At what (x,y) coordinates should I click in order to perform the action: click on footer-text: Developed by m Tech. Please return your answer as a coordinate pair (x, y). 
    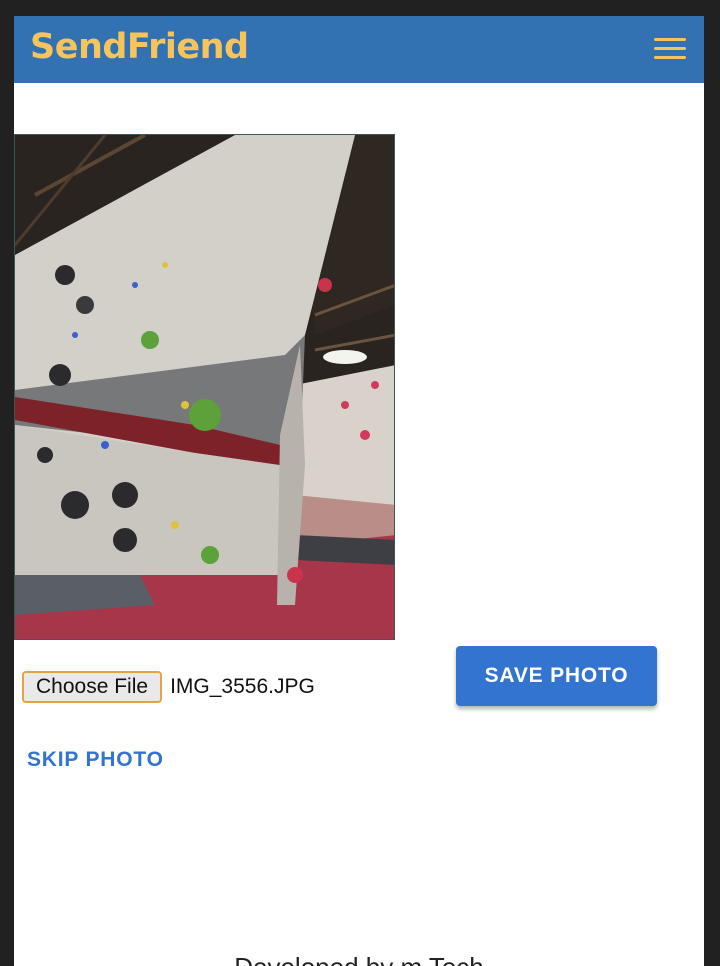
    Looking at the image, I should click on (359, 959).